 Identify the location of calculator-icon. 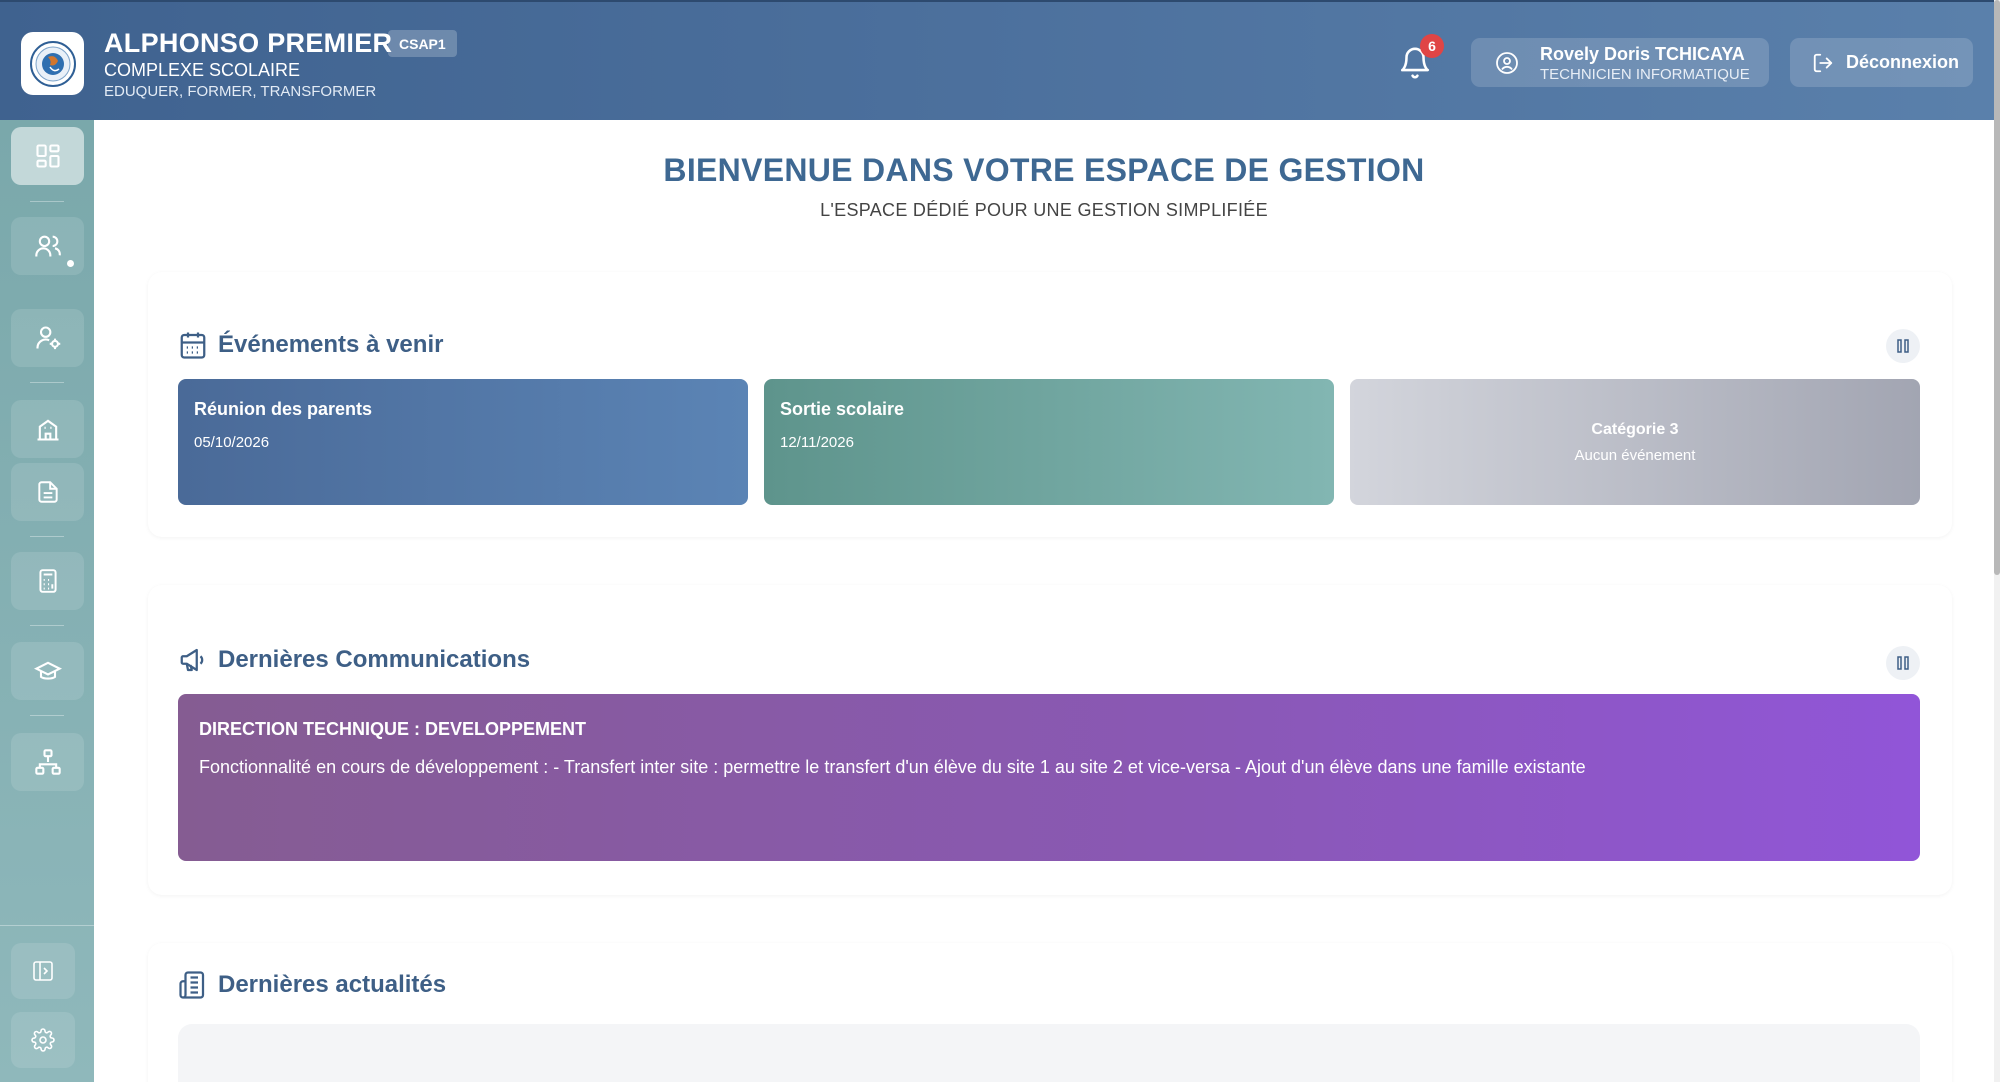
(47, 581).